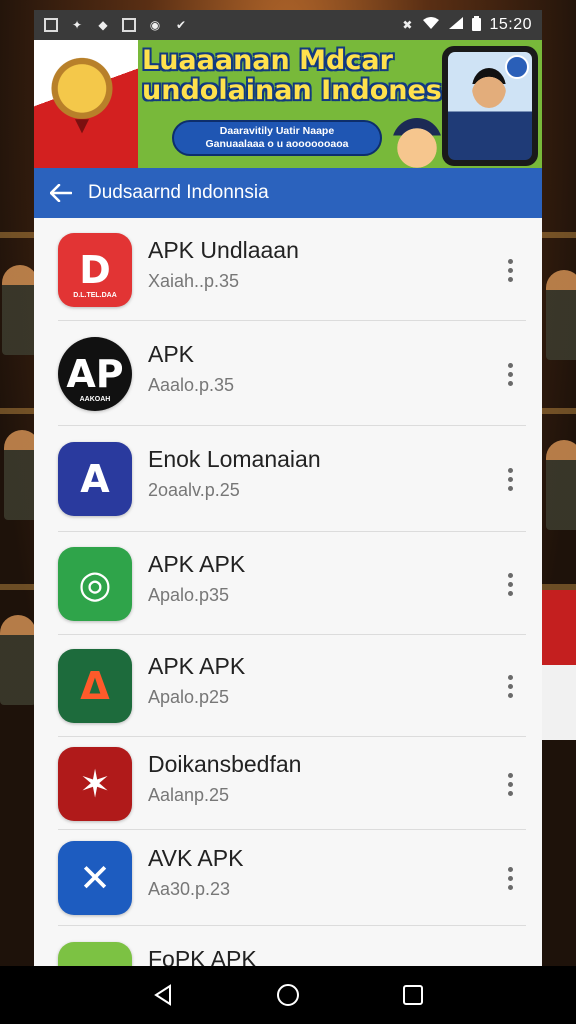  I want to click on app-icon-glyph: ✕, so click(95, 878).